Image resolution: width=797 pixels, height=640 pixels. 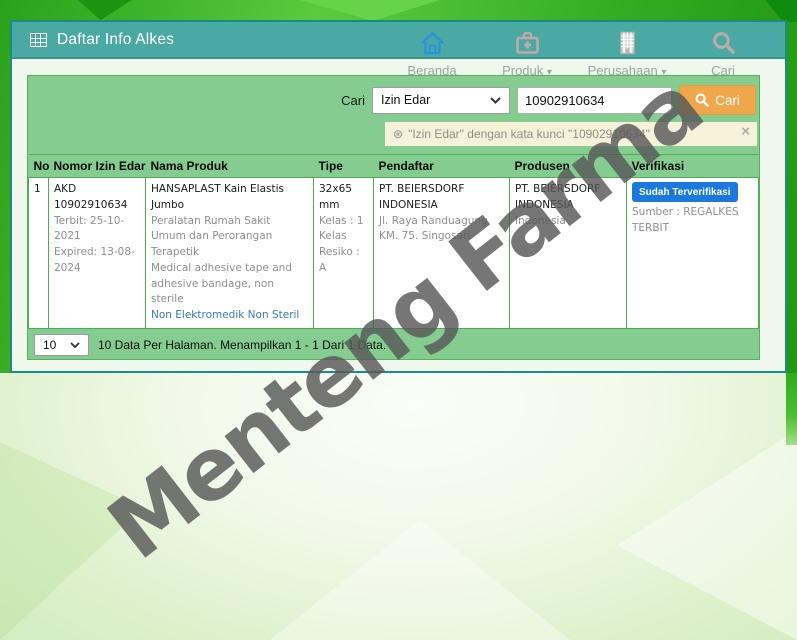 I want to click on verified-status-badge: Sudah Terverifikasi, so click(x=685, y=192).